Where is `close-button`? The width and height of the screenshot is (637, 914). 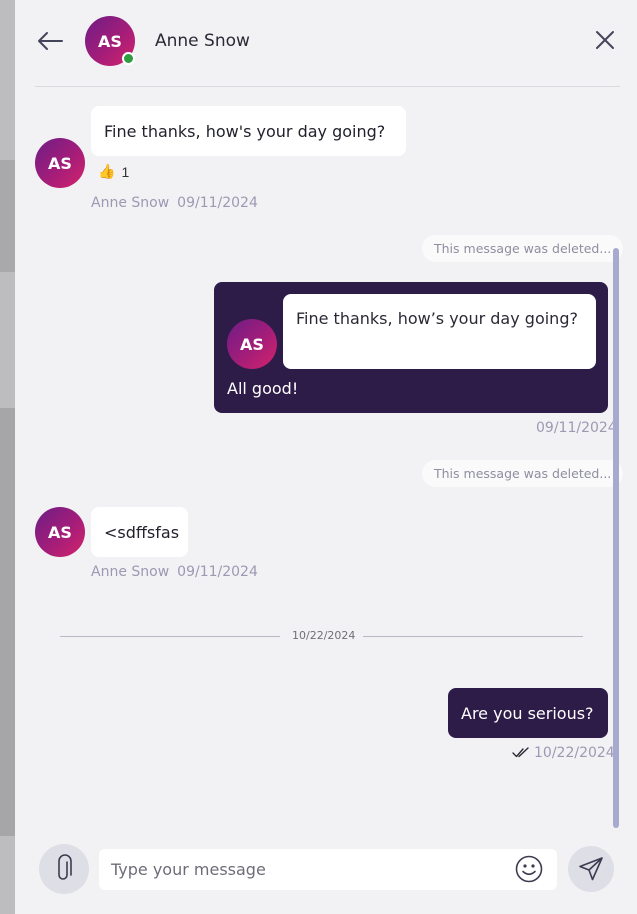 close-button is located at coordinates (605, 40).